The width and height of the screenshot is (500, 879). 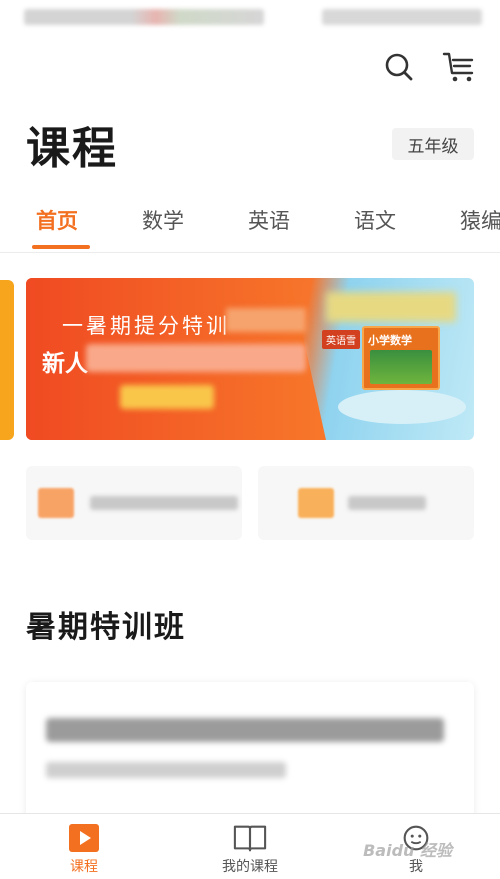 I want to click on banner-podium, so click(x=402, y=407).